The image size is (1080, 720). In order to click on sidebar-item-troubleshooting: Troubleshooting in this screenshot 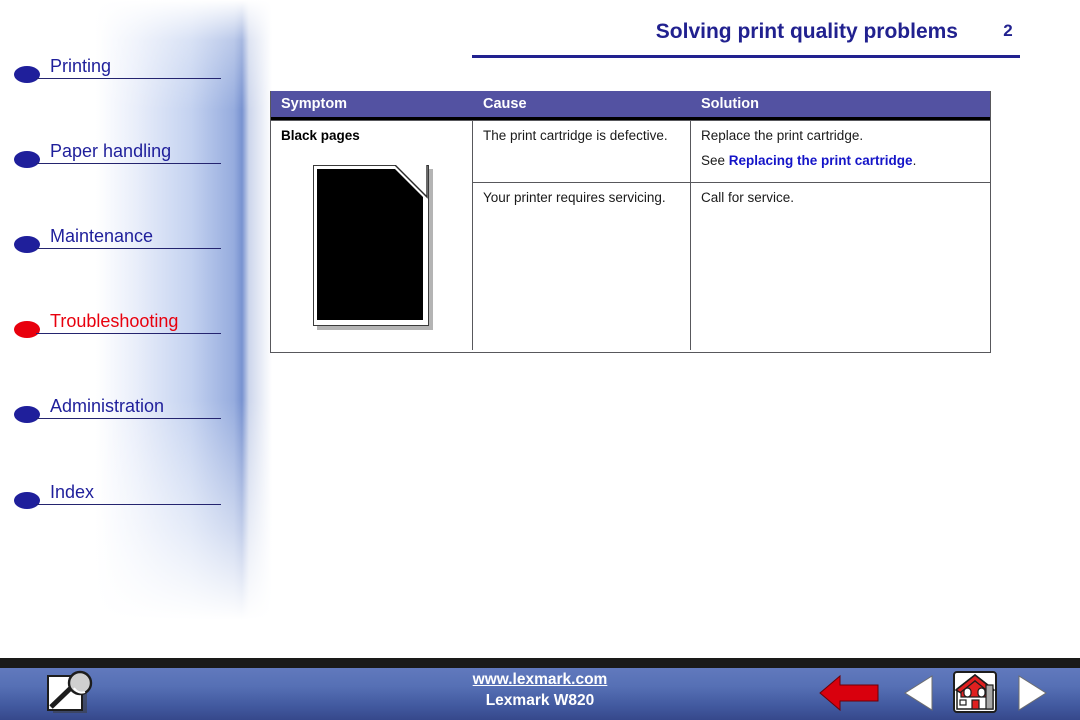, I will do `click(117, 327)`.